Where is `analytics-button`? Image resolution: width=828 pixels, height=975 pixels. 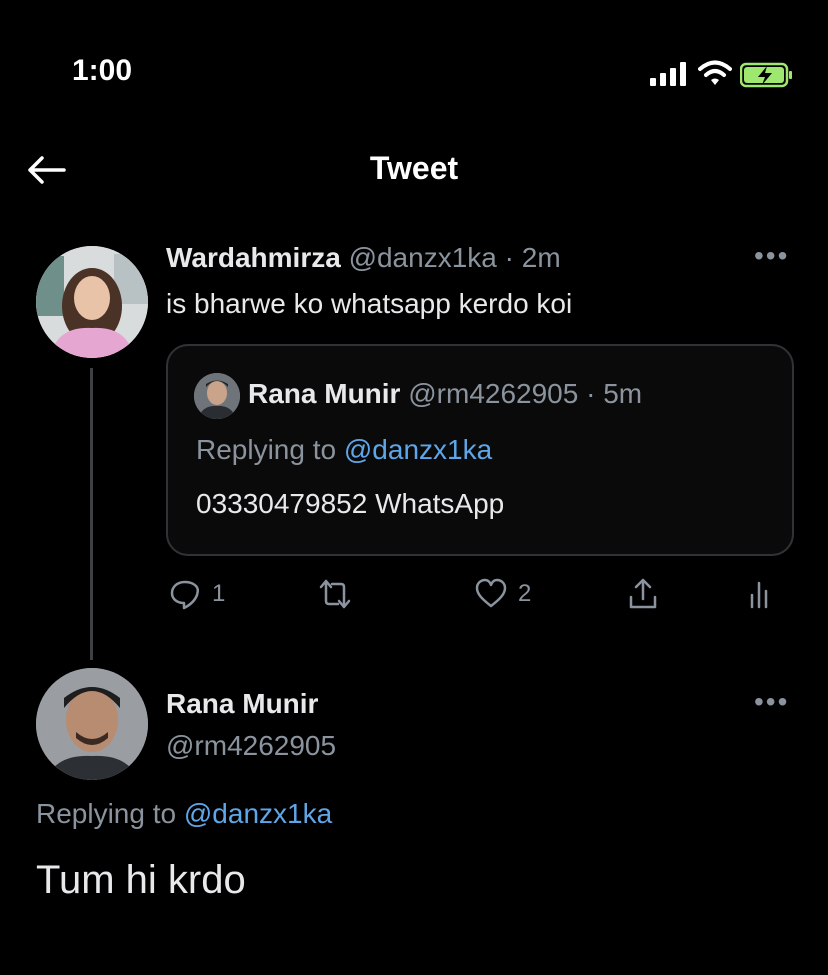
analytics-button is located at coordinates (761, 594).